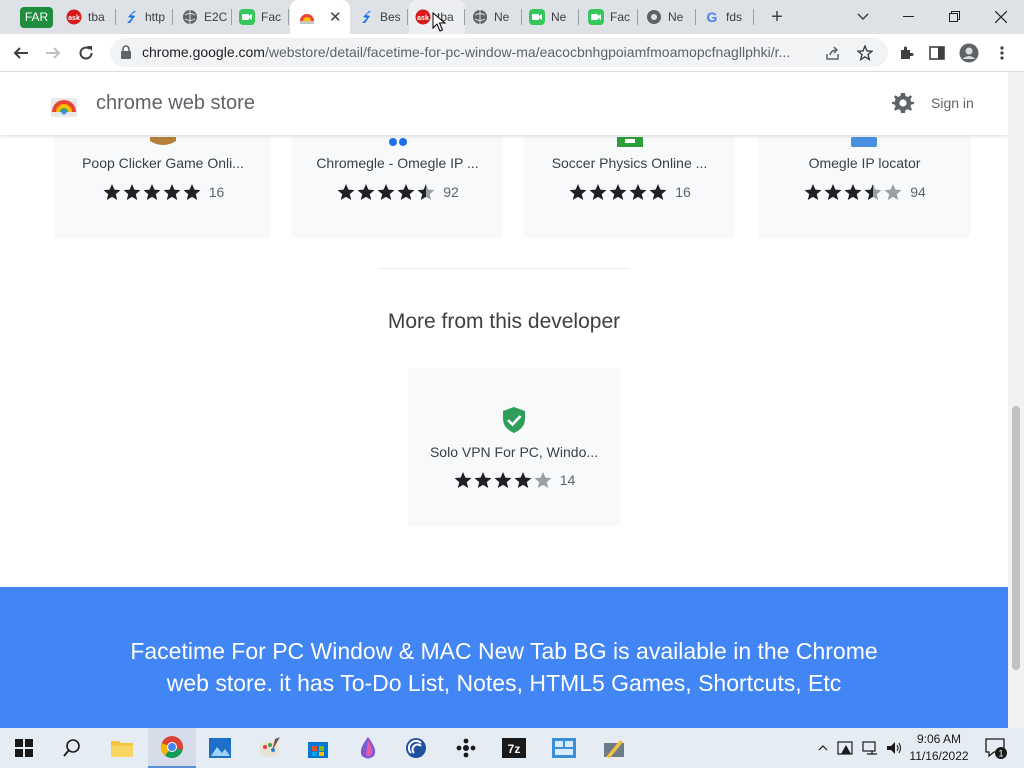 The image size is (1024, 768). What do you see at coordinates (564, 748) in the screenshot?
I see `control-panel-icon` at bounding box center [564, 748].